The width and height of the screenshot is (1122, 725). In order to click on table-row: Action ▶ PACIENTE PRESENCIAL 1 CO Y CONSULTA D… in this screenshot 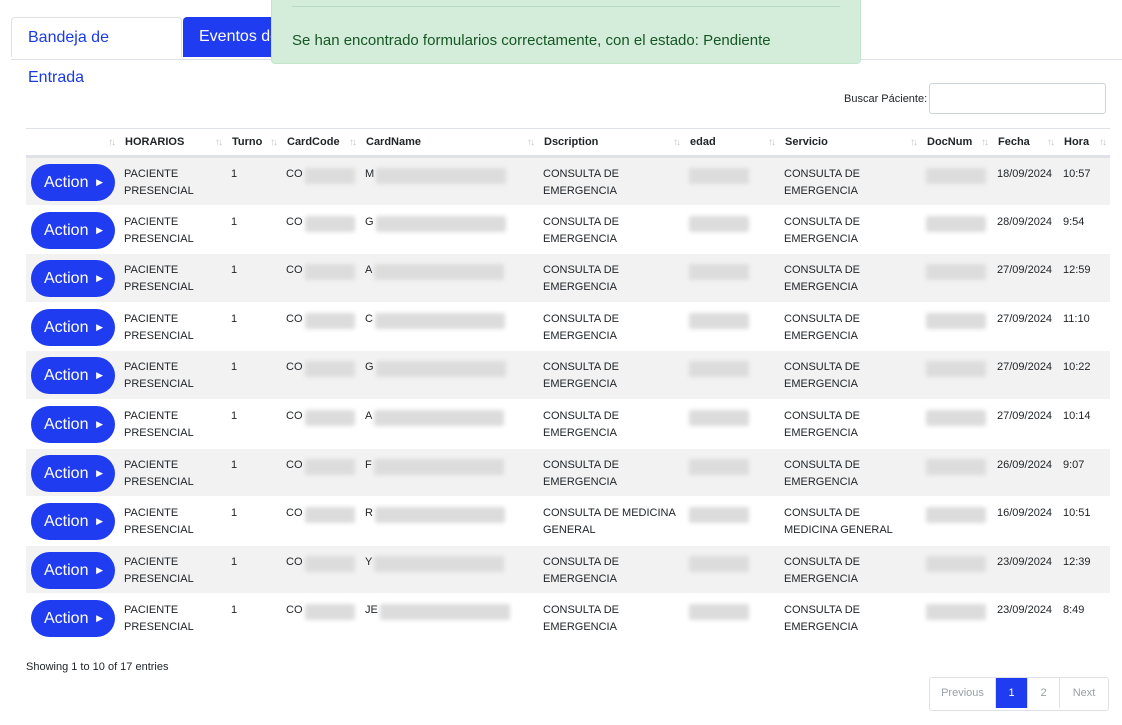, I will do `click(568, 570)`.